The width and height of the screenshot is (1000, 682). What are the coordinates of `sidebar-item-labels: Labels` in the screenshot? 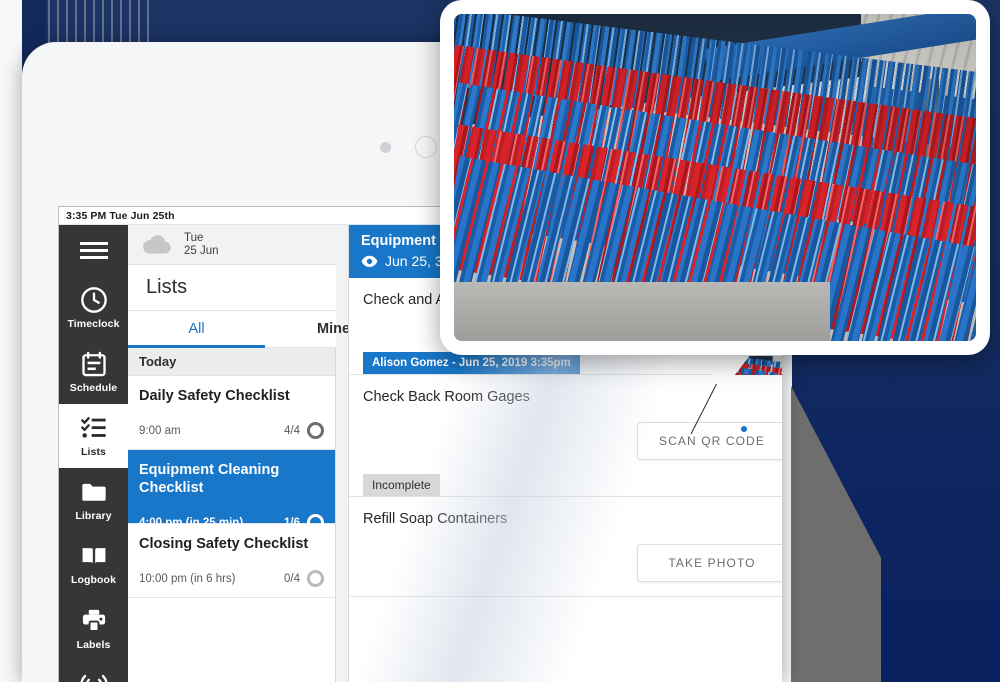 It's located at (93, 629).